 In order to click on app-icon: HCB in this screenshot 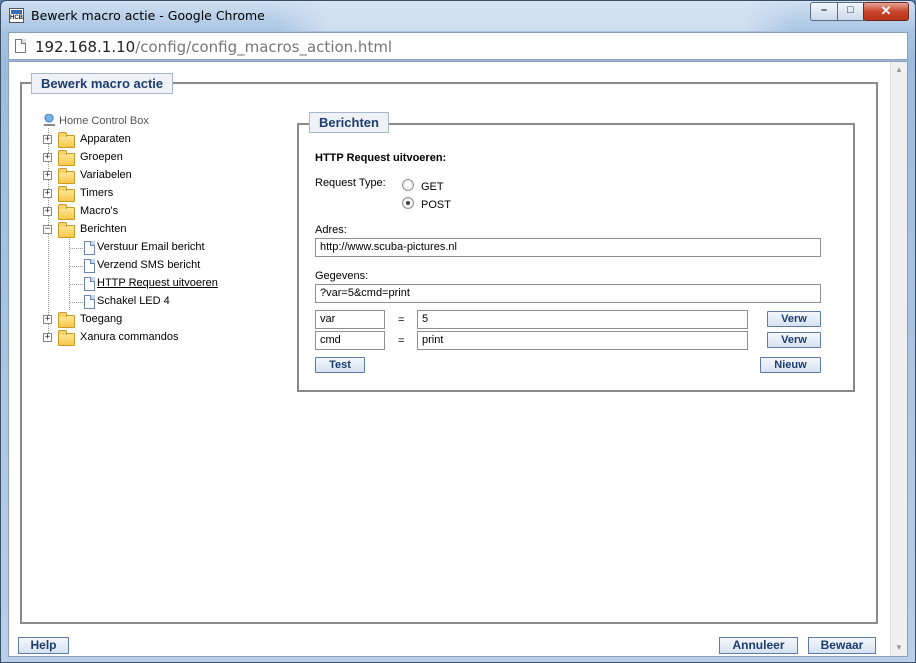, I will do `click(16, 15)`.